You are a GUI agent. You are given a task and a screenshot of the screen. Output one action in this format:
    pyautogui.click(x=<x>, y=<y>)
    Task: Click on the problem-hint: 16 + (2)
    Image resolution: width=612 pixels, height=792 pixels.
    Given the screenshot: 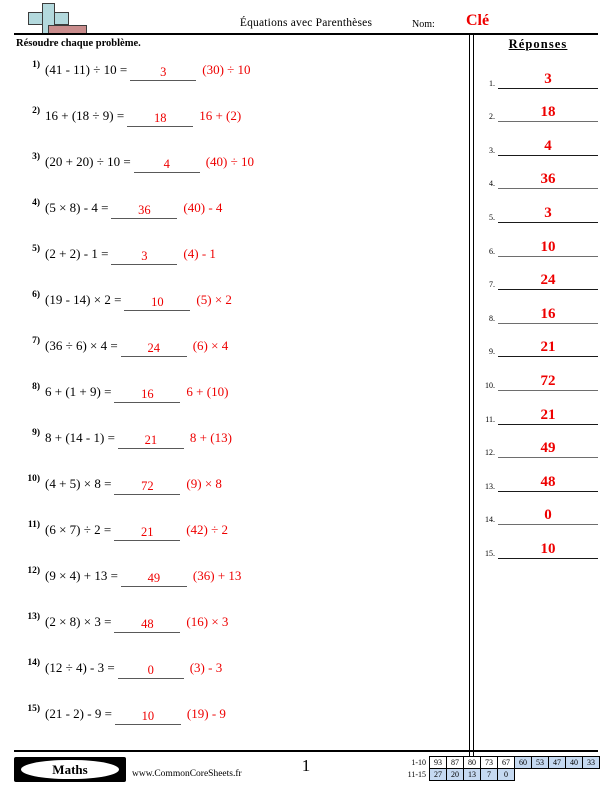 What is the action you would take?
    pyautogui.click(x=220, y=115)
    